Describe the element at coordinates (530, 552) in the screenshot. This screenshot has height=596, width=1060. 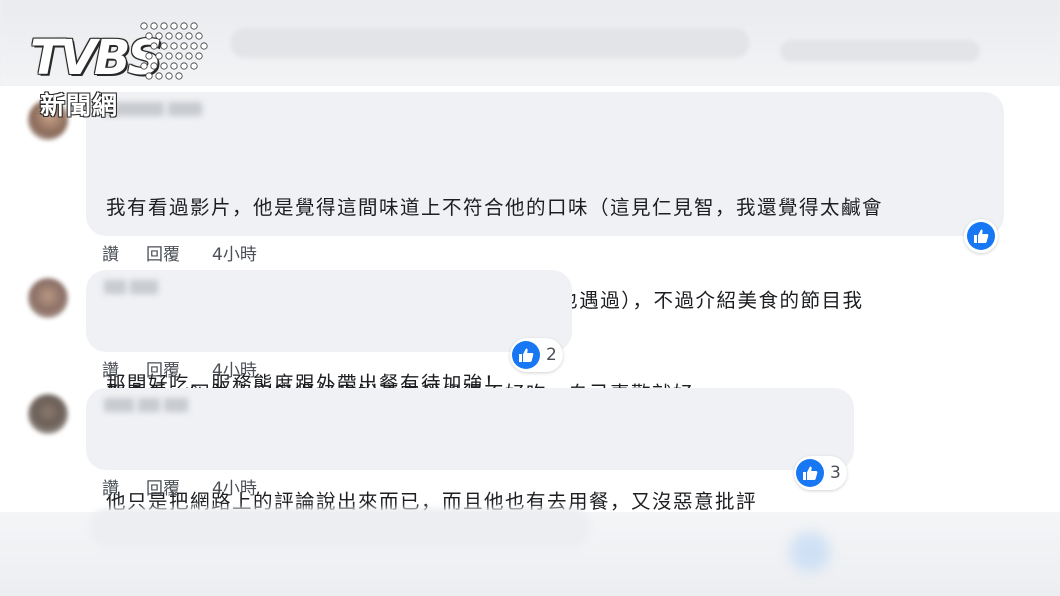
I see `blurred-next-comment` at that location.